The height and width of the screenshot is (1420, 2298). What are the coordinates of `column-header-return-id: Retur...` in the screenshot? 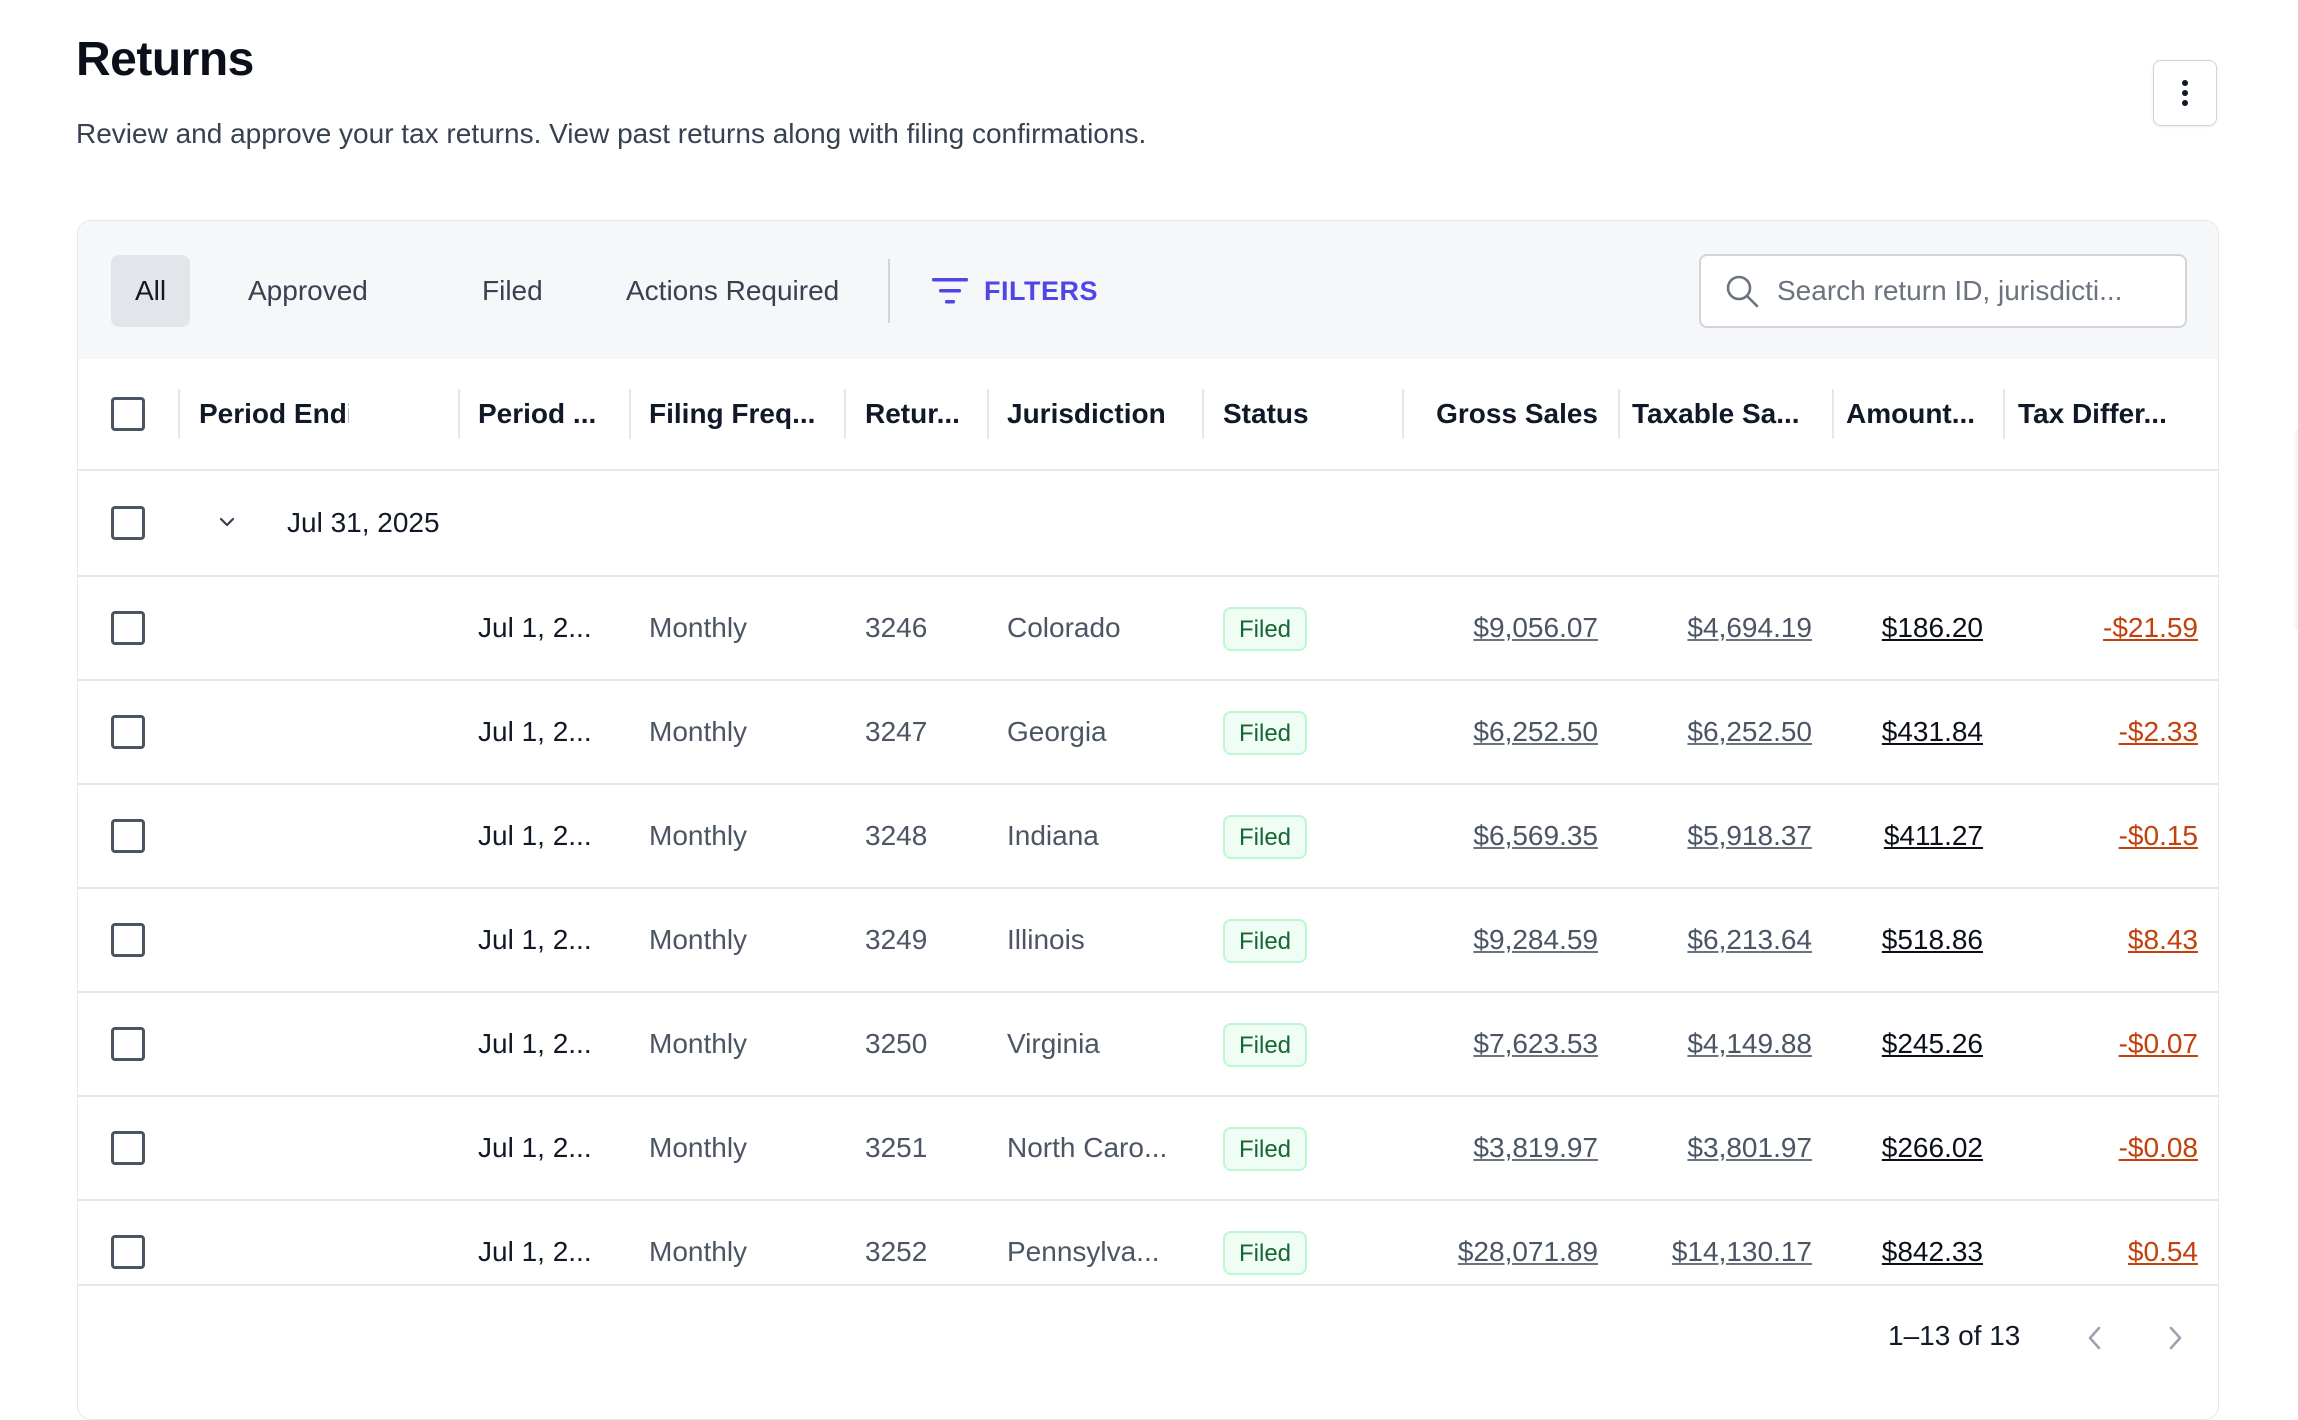 It's located at (930, 414).